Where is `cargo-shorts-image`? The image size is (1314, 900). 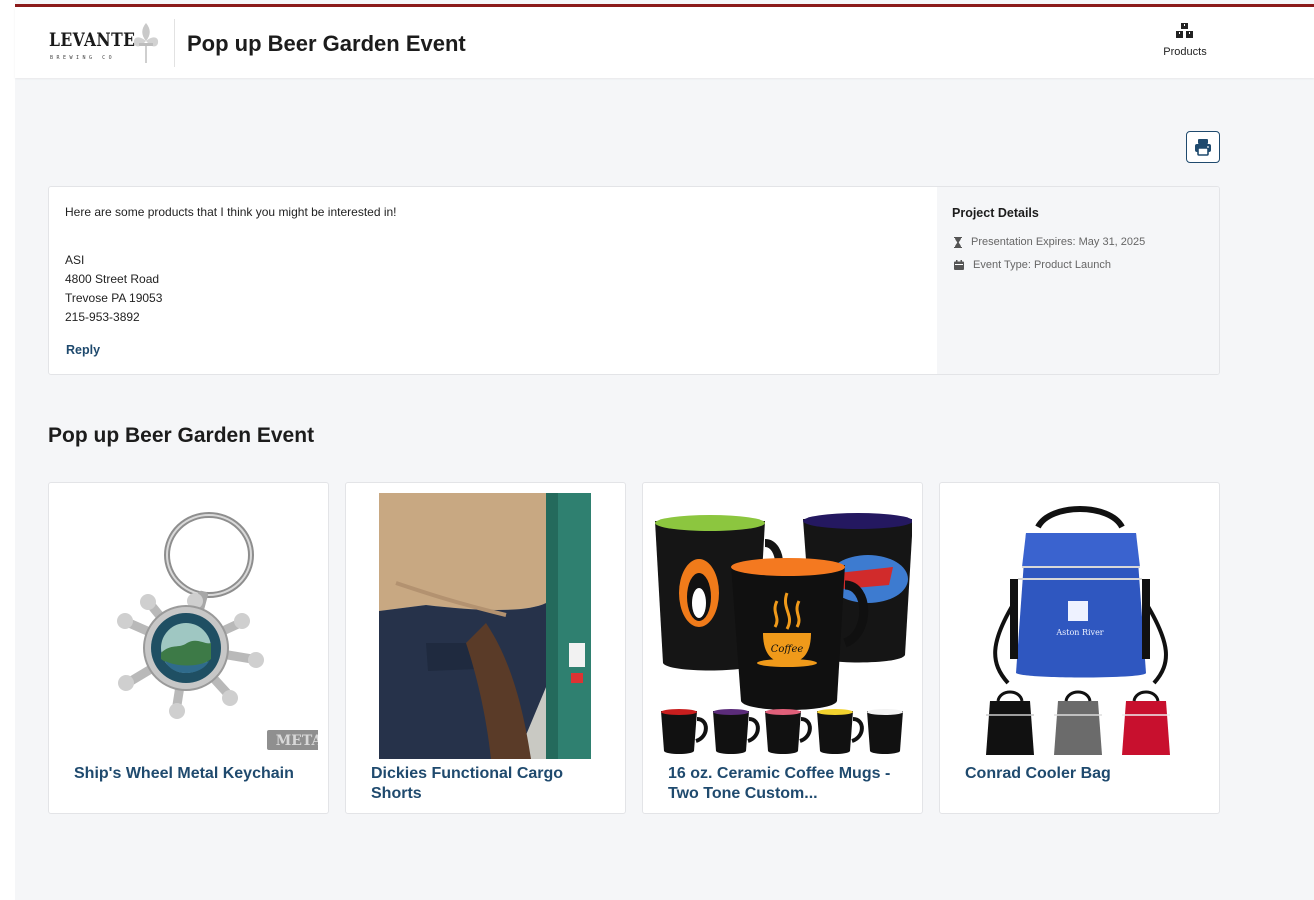 cargo-shorts-image is located at coordinates (485, 626).